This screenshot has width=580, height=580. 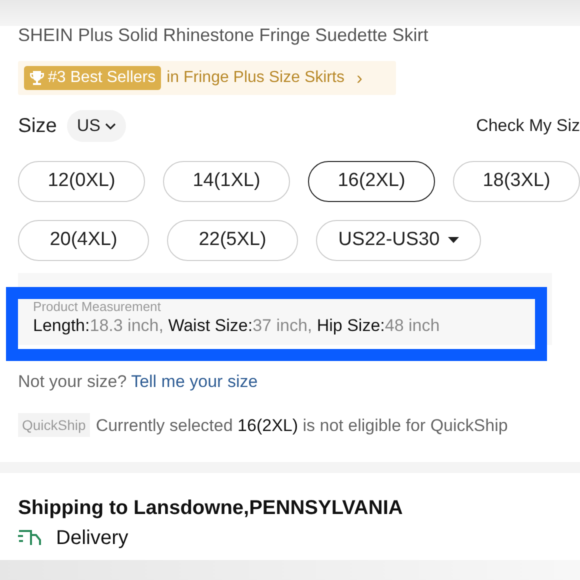 I want to click on size-option: 12(0XL), so click(x=81, y=181).